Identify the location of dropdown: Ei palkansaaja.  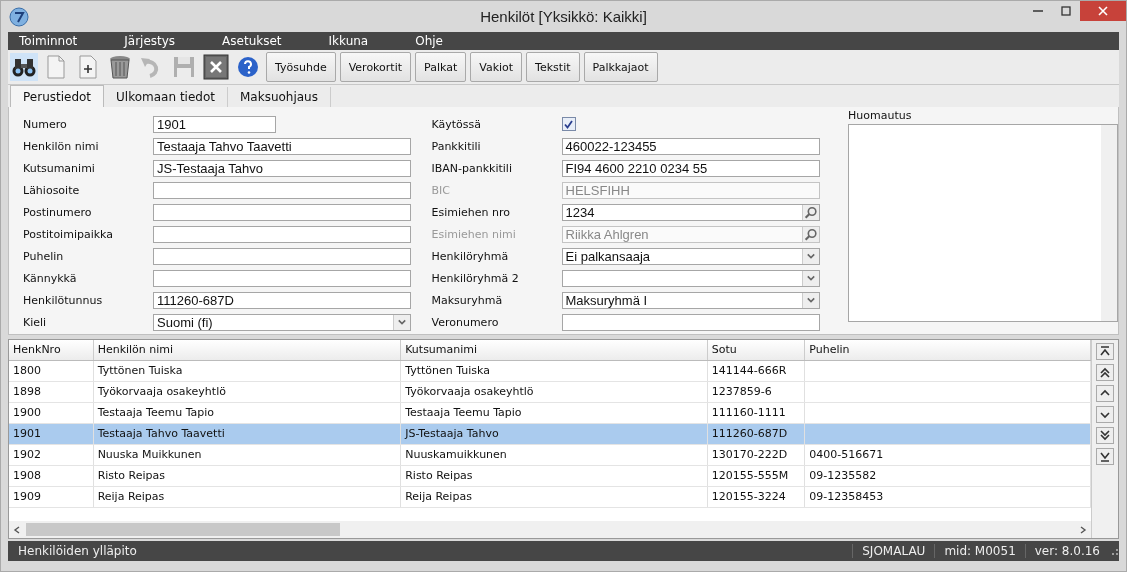
(690, 256).